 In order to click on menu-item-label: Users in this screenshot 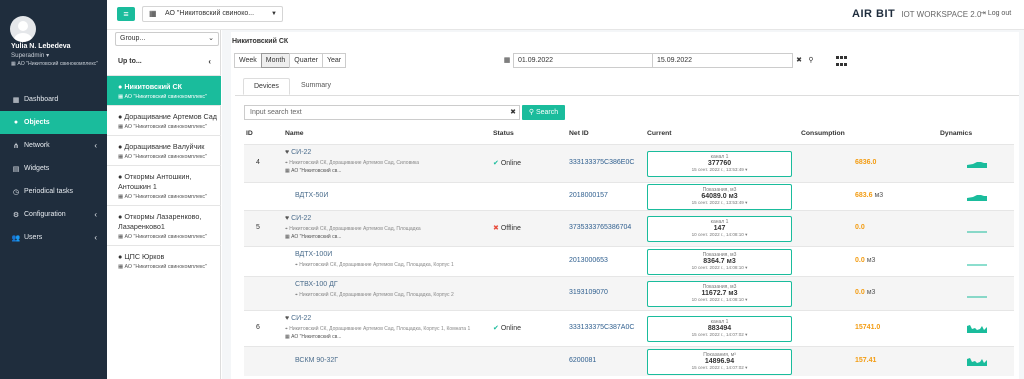, I will do `click(33, 237)`.